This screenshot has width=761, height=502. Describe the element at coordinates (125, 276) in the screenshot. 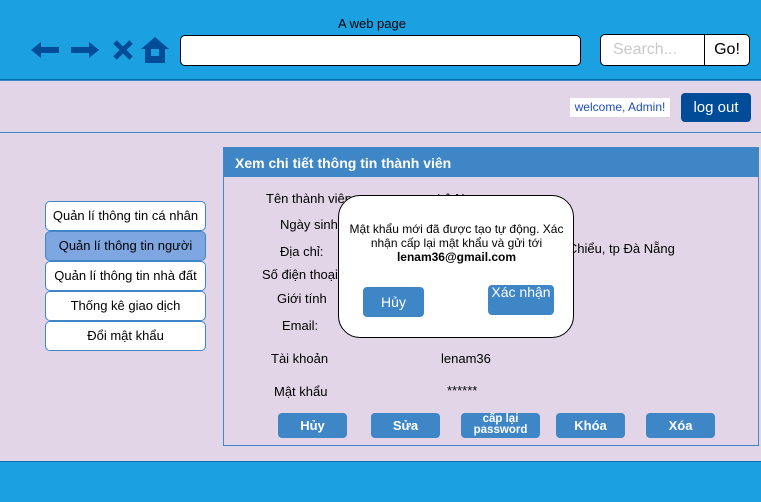

I see `sidebar-item-real-estate: Quản lí thông tin nhà đất` at that location.